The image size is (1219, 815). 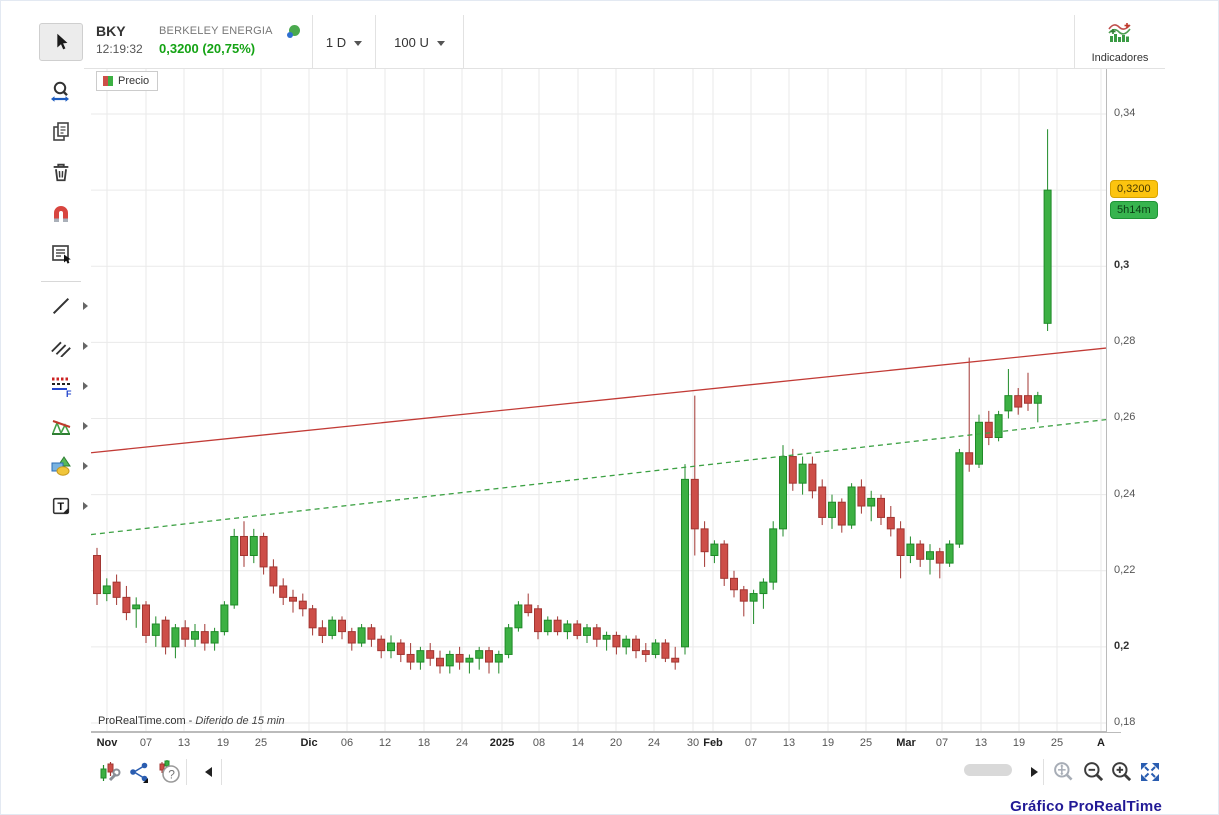 What do you see at coordinates (293, 31) in the screenshot?
I see `market-status-icon` at bounding box center [293, 31].